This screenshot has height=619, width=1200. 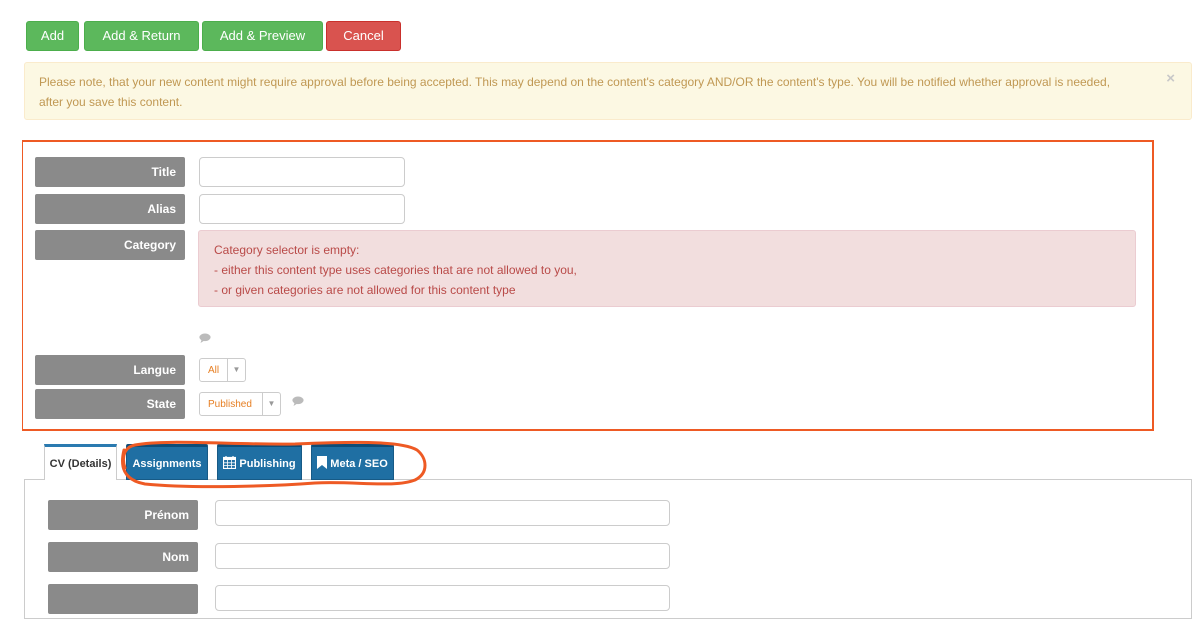 I want to click on langue-label: Langue, so click(x=110, y=370).